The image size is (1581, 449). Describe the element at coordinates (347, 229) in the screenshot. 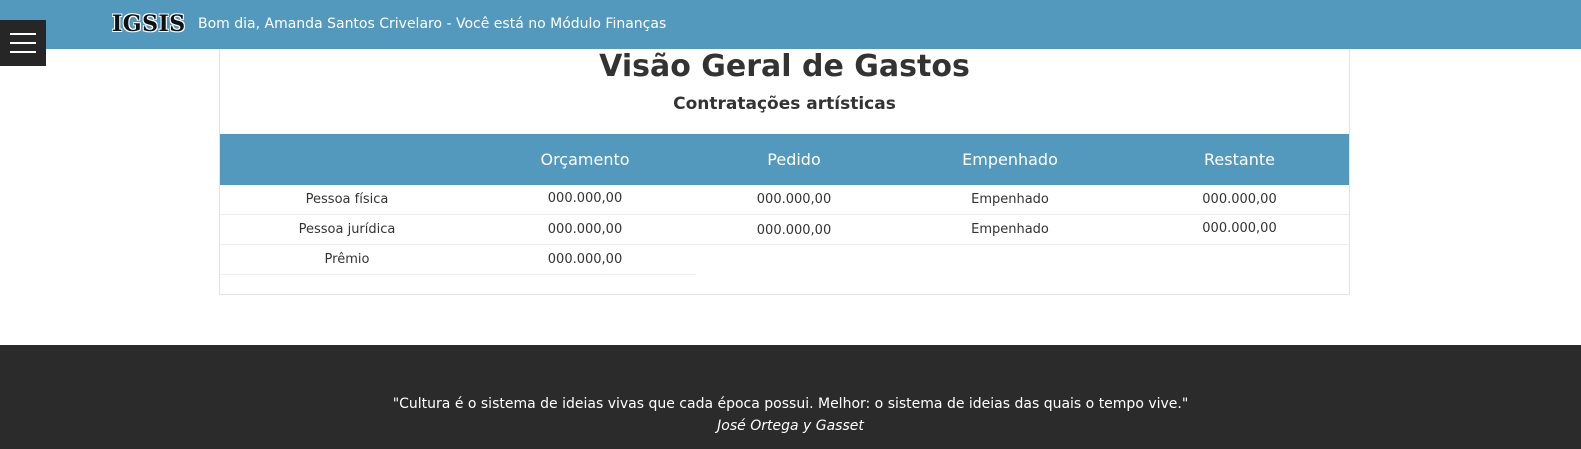

I see `row-label: Pessoa jurídica` at that location.